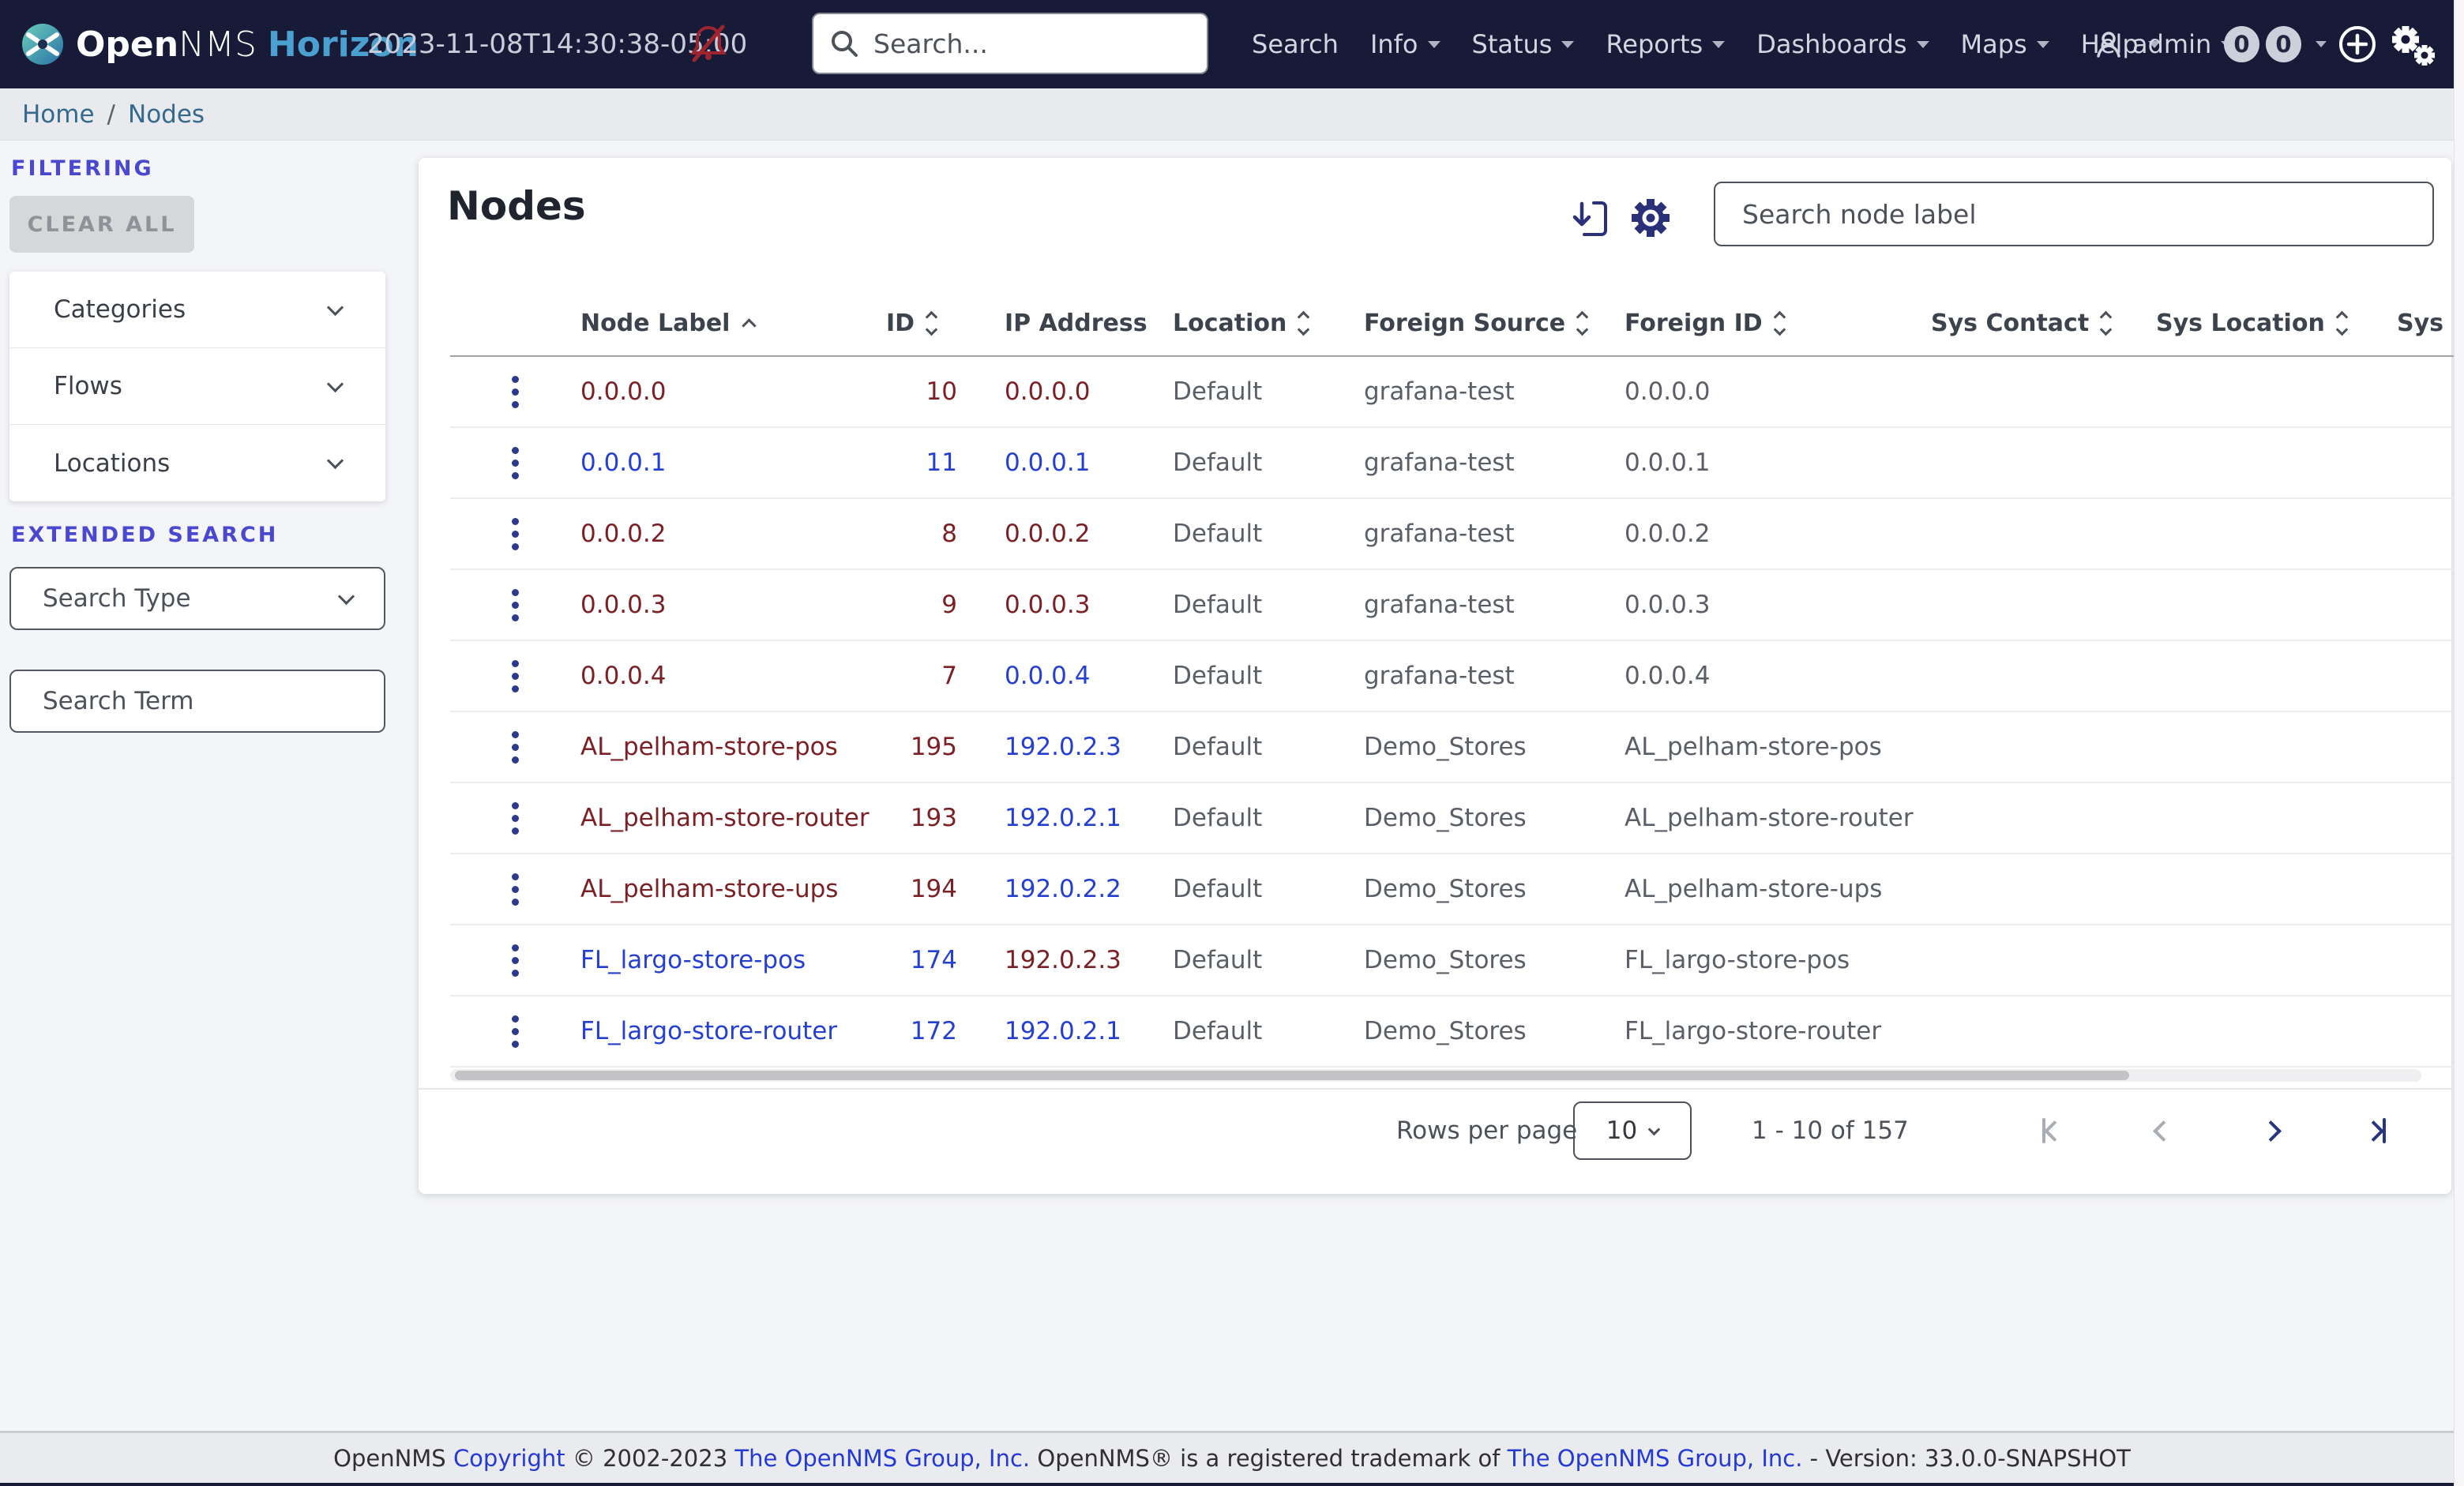 Image resolution: width=2464 pixels, height=1486 pixels. Describe the element at coordinates (1047, 391) in the screenshot. I see `node-ip-link: 0.0.0.0` at that location.